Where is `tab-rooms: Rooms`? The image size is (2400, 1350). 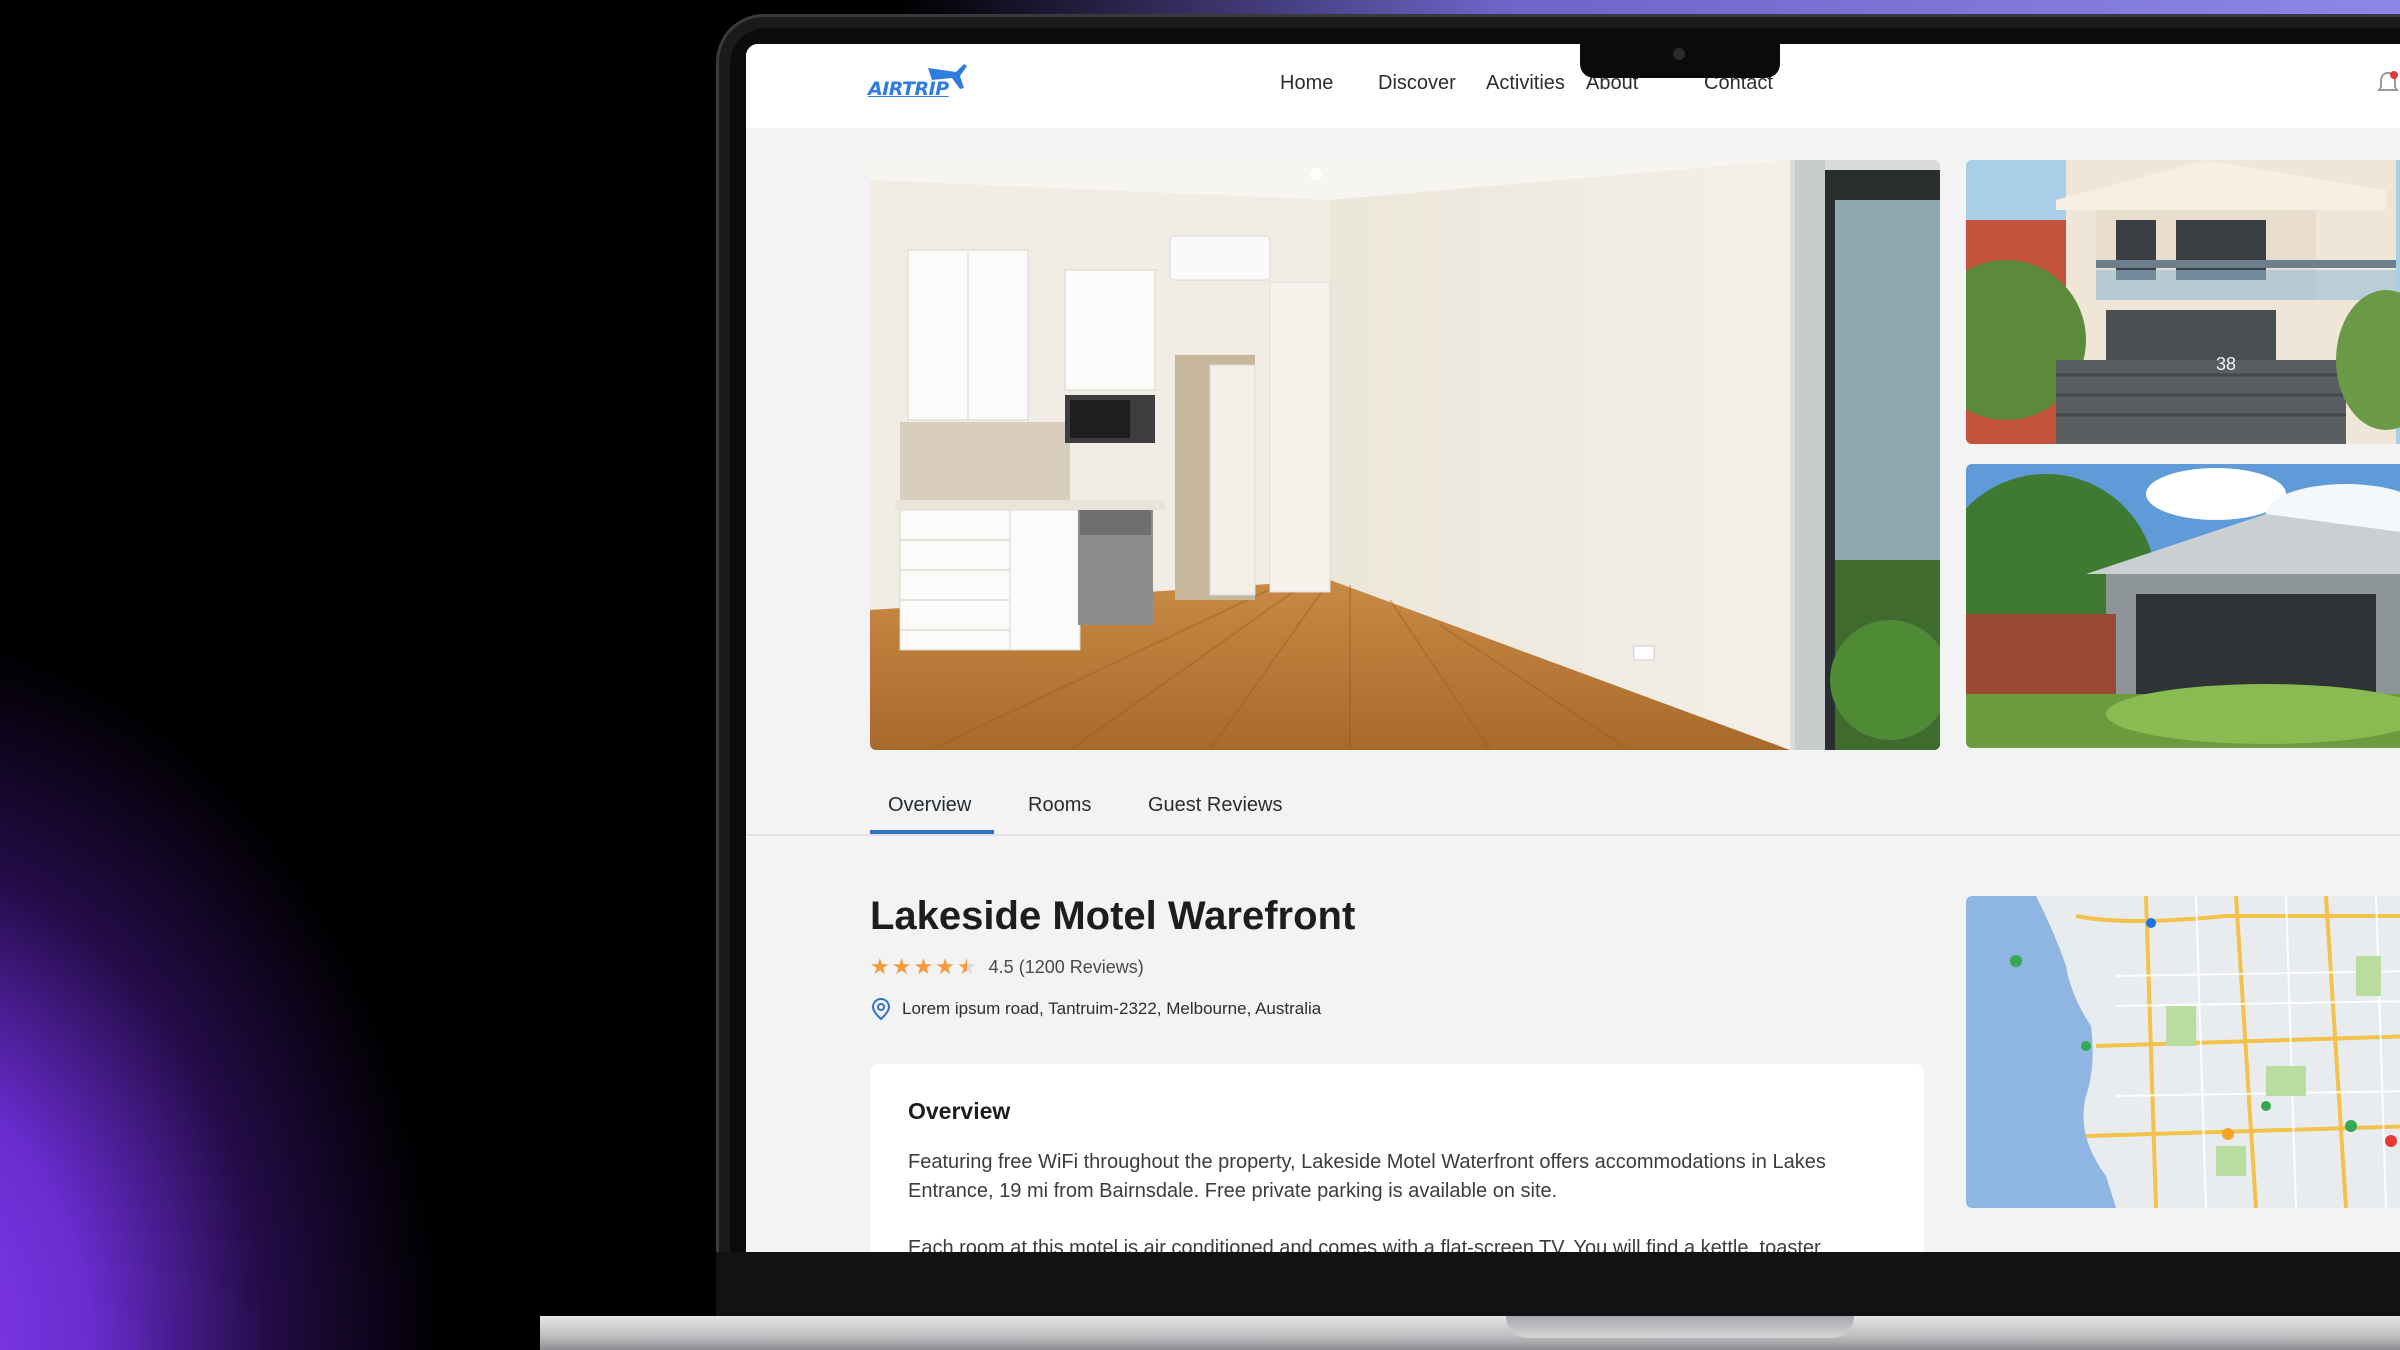
tab-rooms: Rooms is located at coordinates (1059, 805).